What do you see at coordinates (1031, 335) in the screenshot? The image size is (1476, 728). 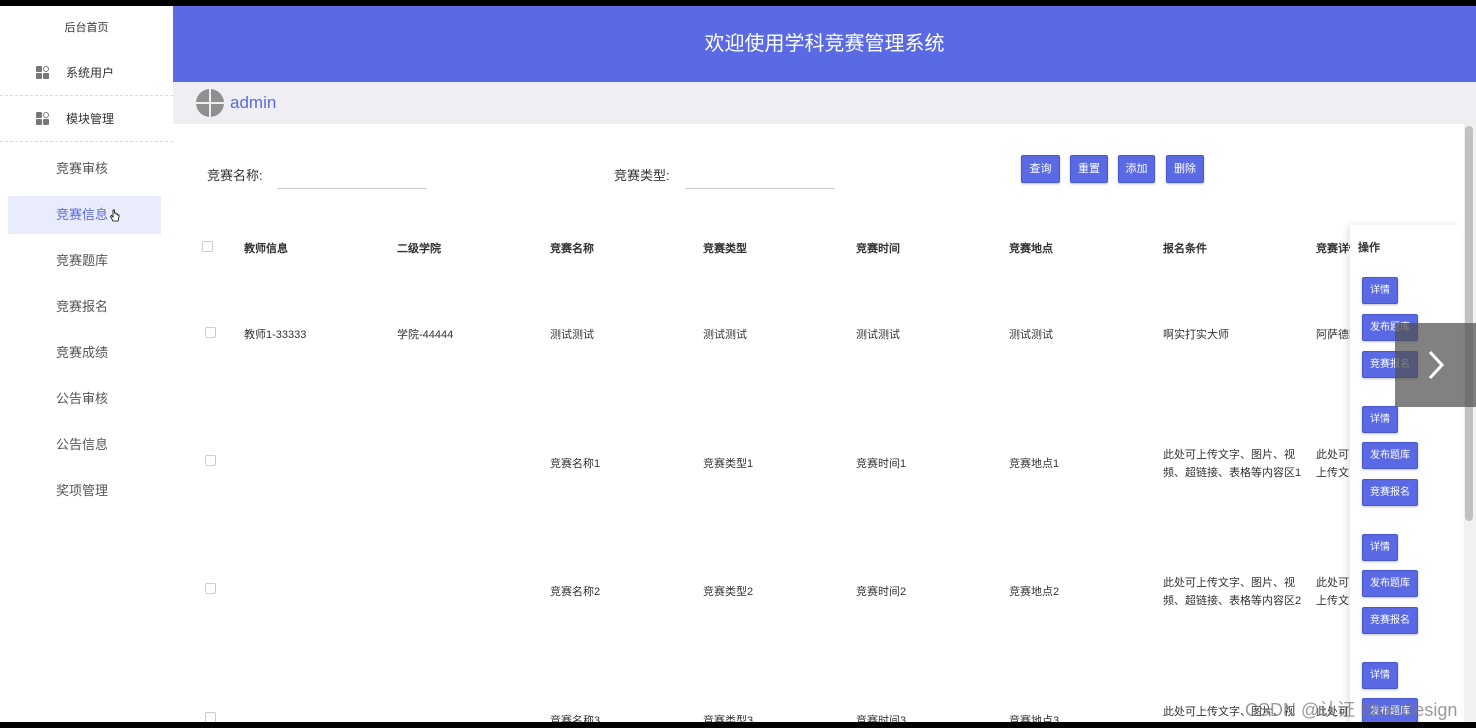 I see `place-cell: 测试测试` at bounding box center [1031, 335].